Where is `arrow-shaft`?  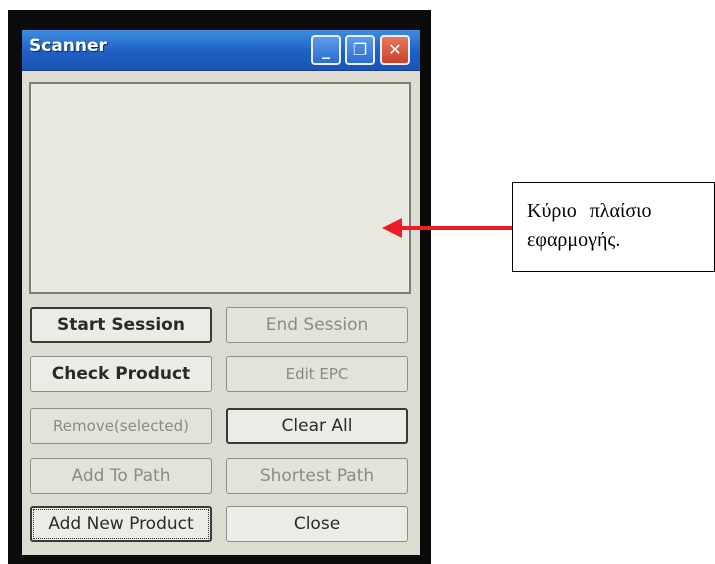 arrow-shaft is located at coordinates (456, 228).